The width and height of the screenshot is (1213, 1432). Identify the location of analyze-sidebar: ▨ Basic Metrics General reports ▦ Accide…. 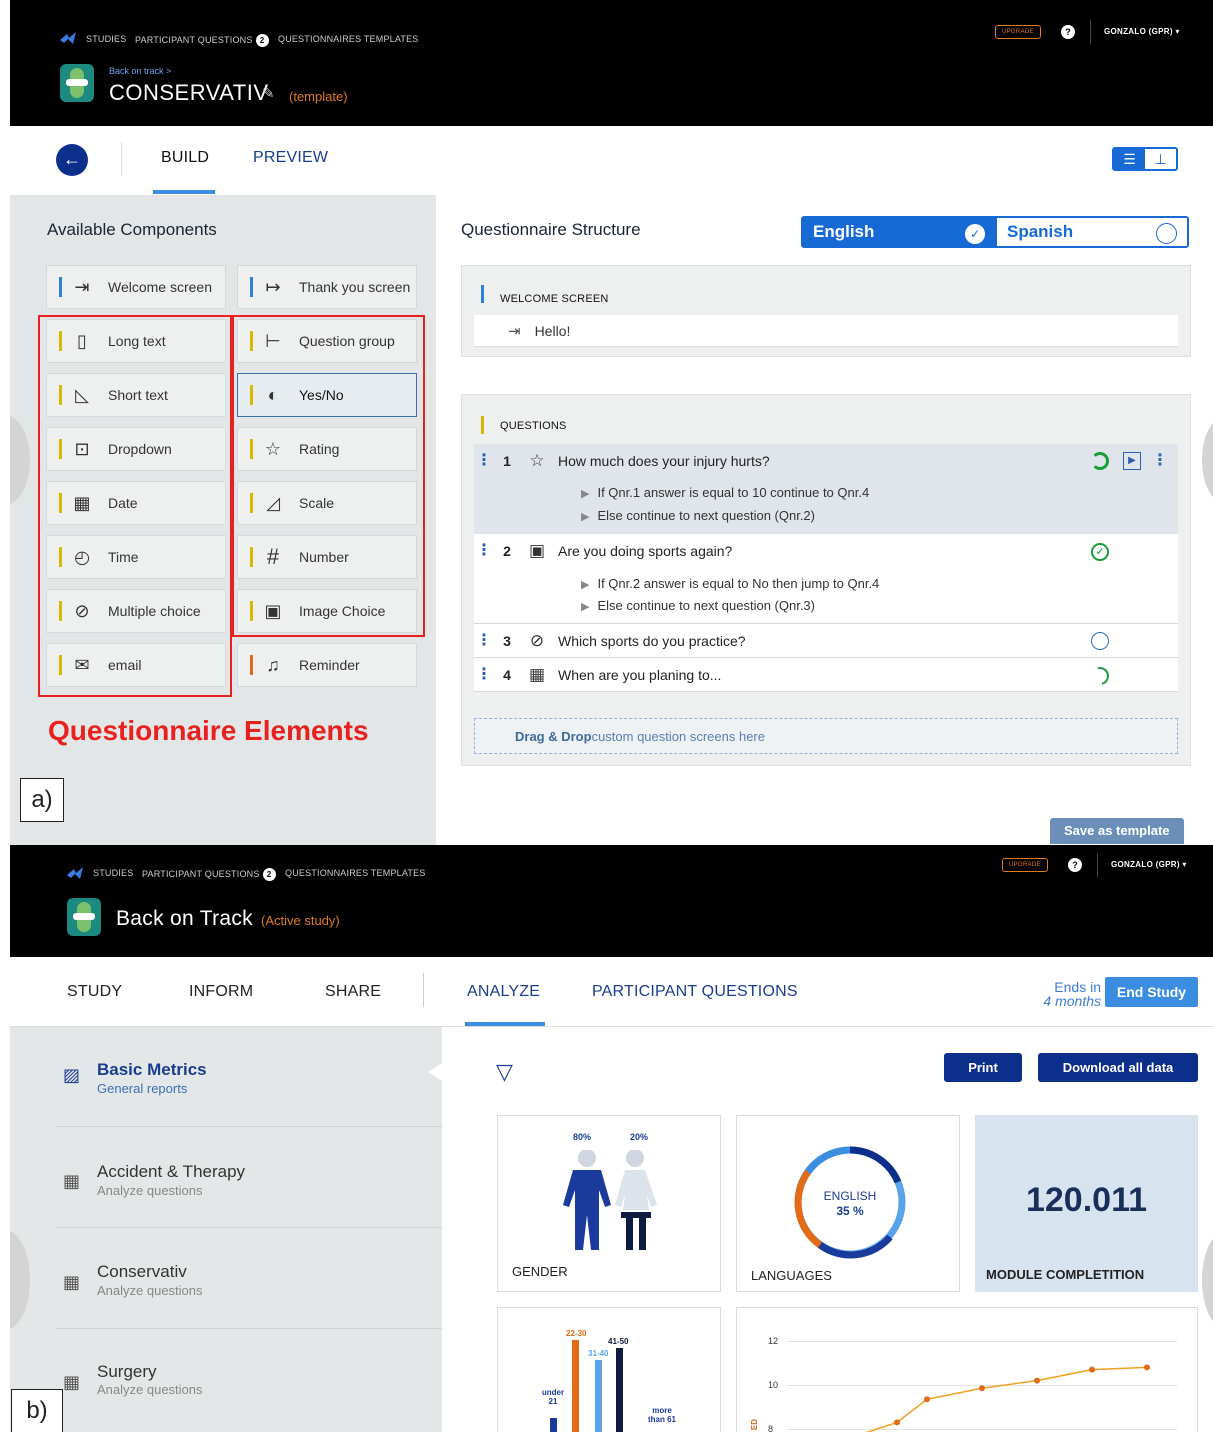
(226, 1229).